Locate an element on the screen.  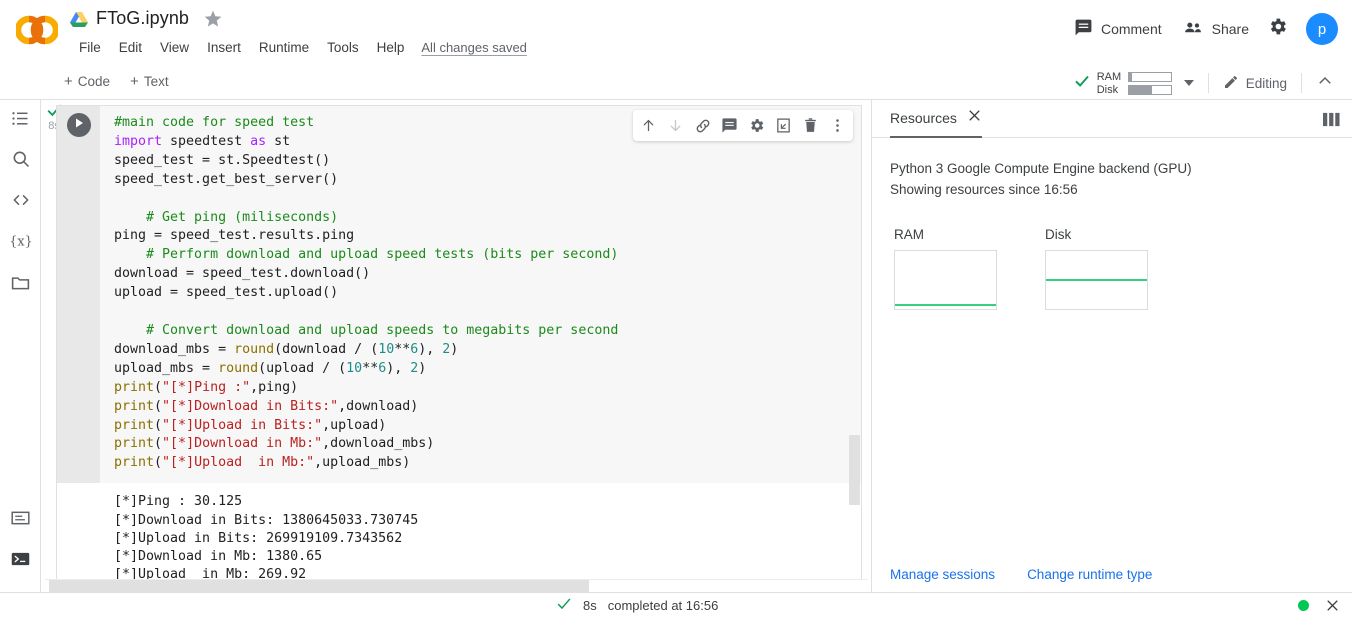
link-to-cell-icon is located at coordinates (702, 125).